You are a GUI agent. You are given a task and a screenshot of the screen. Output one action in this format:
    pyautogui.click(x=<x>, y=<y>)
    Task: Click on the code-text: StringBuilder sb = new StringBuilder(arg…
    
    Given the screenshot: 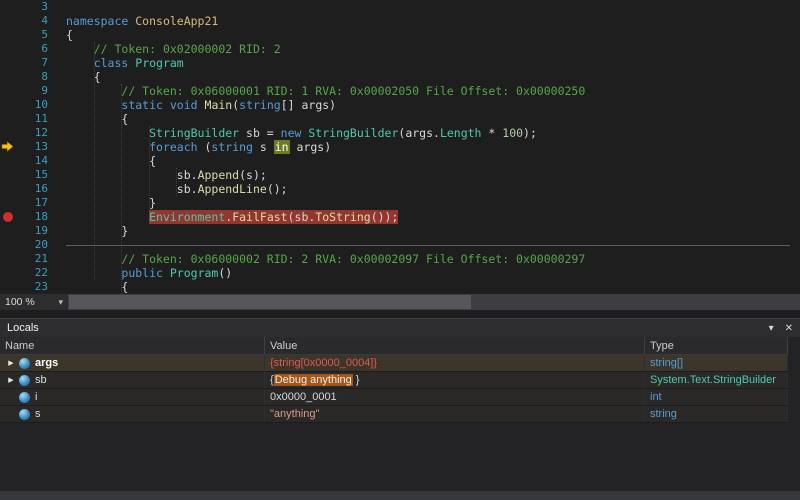 What is the action you would take?
    pyautogui.click(x=430, y=133)
    